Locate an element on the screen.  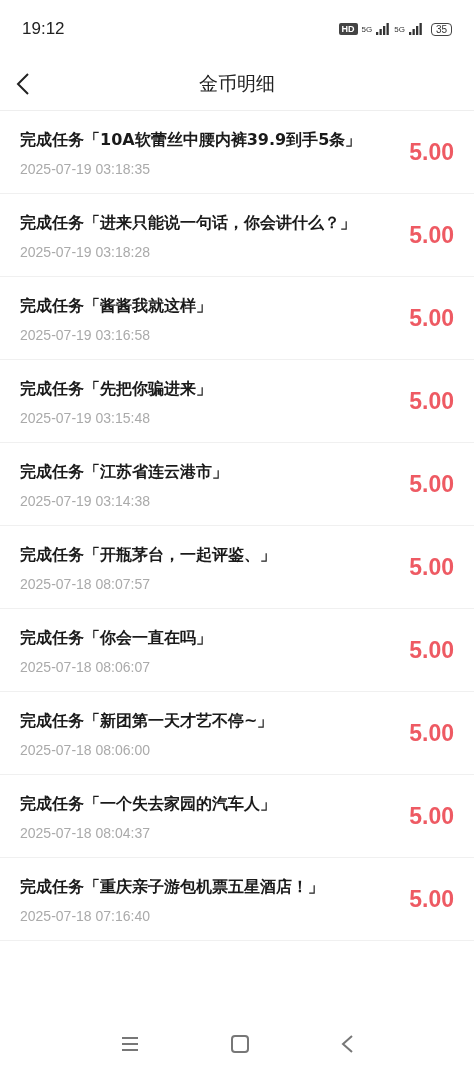
record-time: 2025-07-19 03:15:48 is located at coordinates (85, 418).